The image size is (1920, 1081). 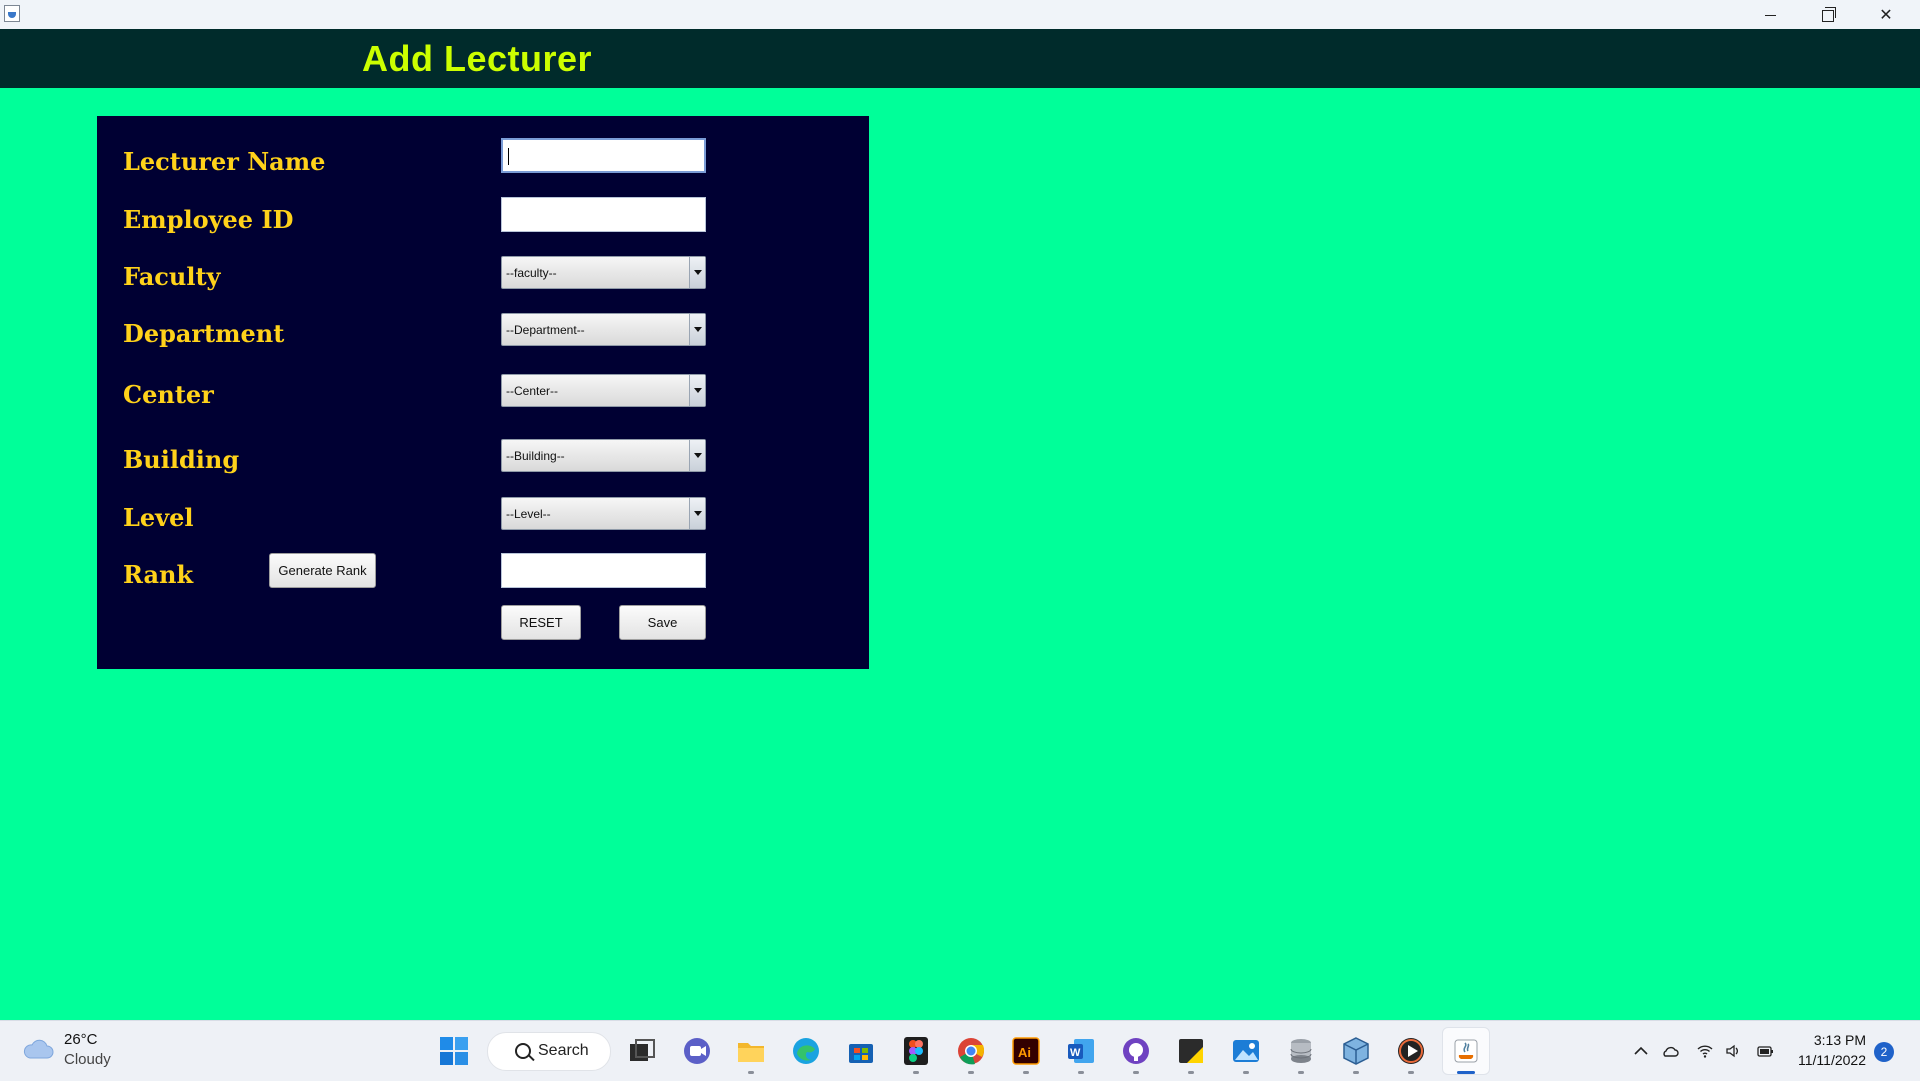 I want to click on minimize-icon, so click(x=1770, y=15).